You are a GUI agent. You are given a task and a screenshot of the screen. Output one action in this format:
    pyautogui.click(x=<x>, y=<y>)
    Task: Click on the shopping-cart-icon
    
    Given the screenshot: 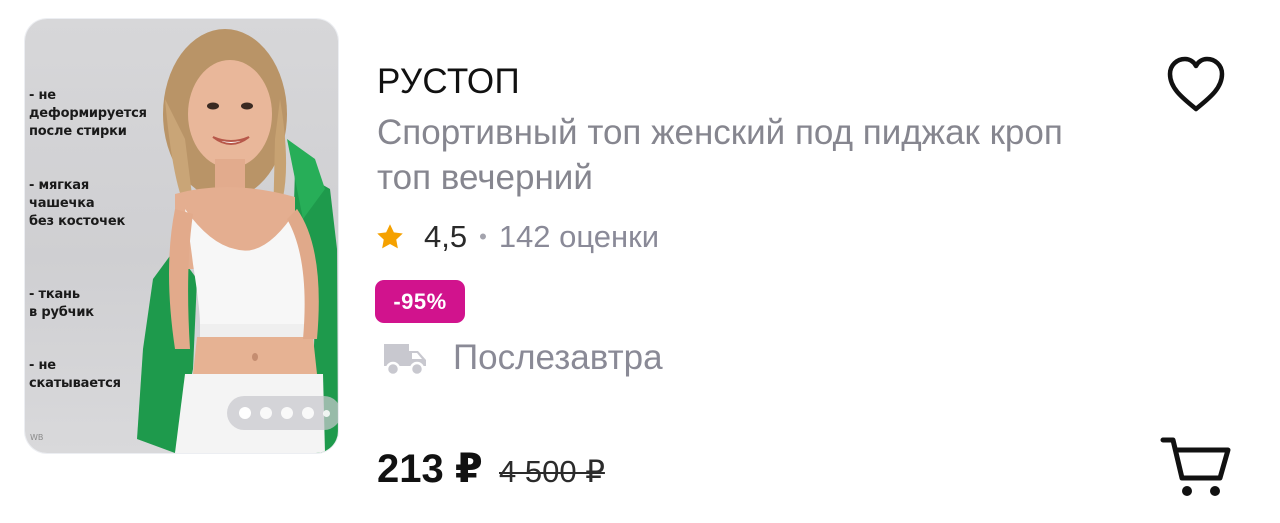 What is the action you would take?
    pyautogui.click(x=1195, y=466)
    